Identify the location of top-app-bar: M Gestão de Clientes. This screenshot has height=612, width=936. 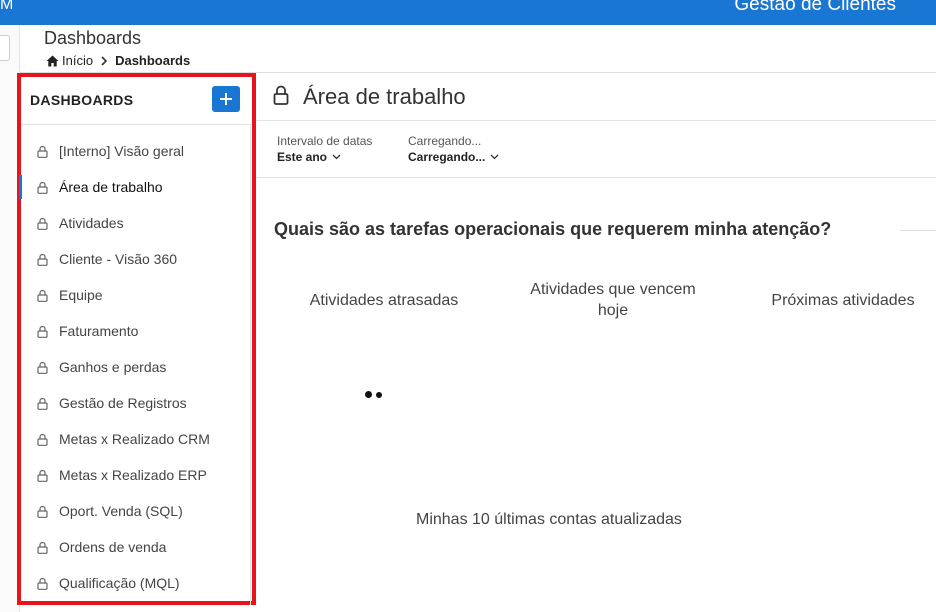
(468, 12).